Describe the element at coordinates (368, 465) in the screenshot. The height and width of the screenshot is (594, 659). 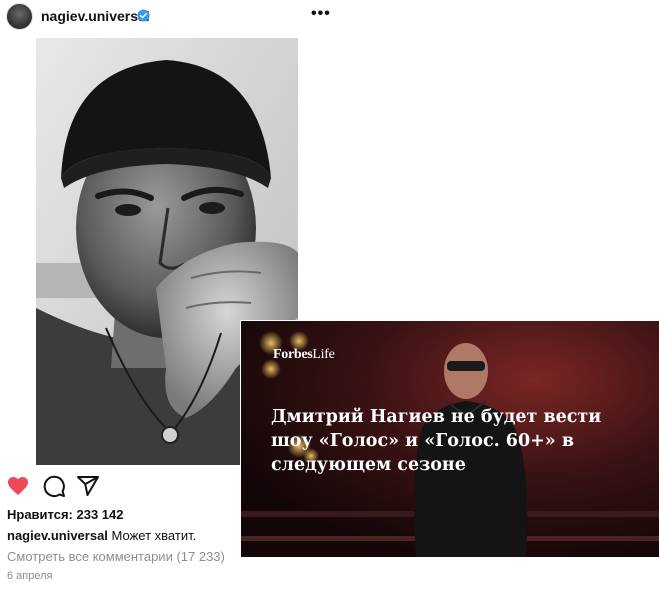
I see `headline-line: следующем сезоне` at that location.